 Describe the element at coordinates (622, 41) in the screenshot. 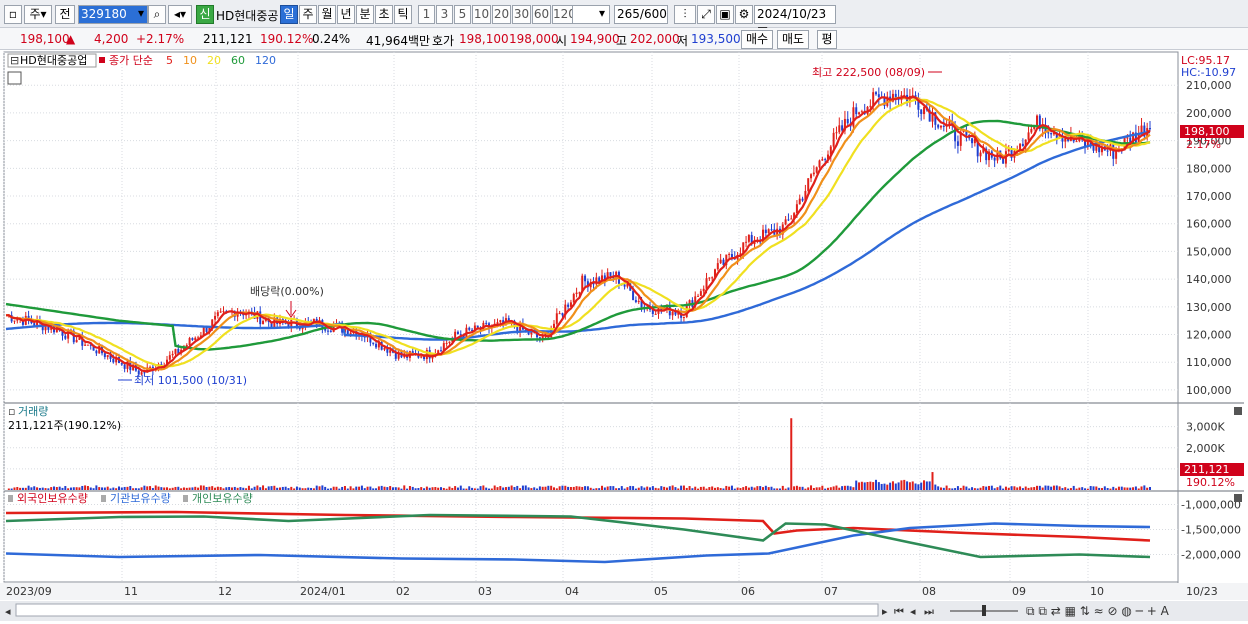

I see `high-label: 고` at that location.